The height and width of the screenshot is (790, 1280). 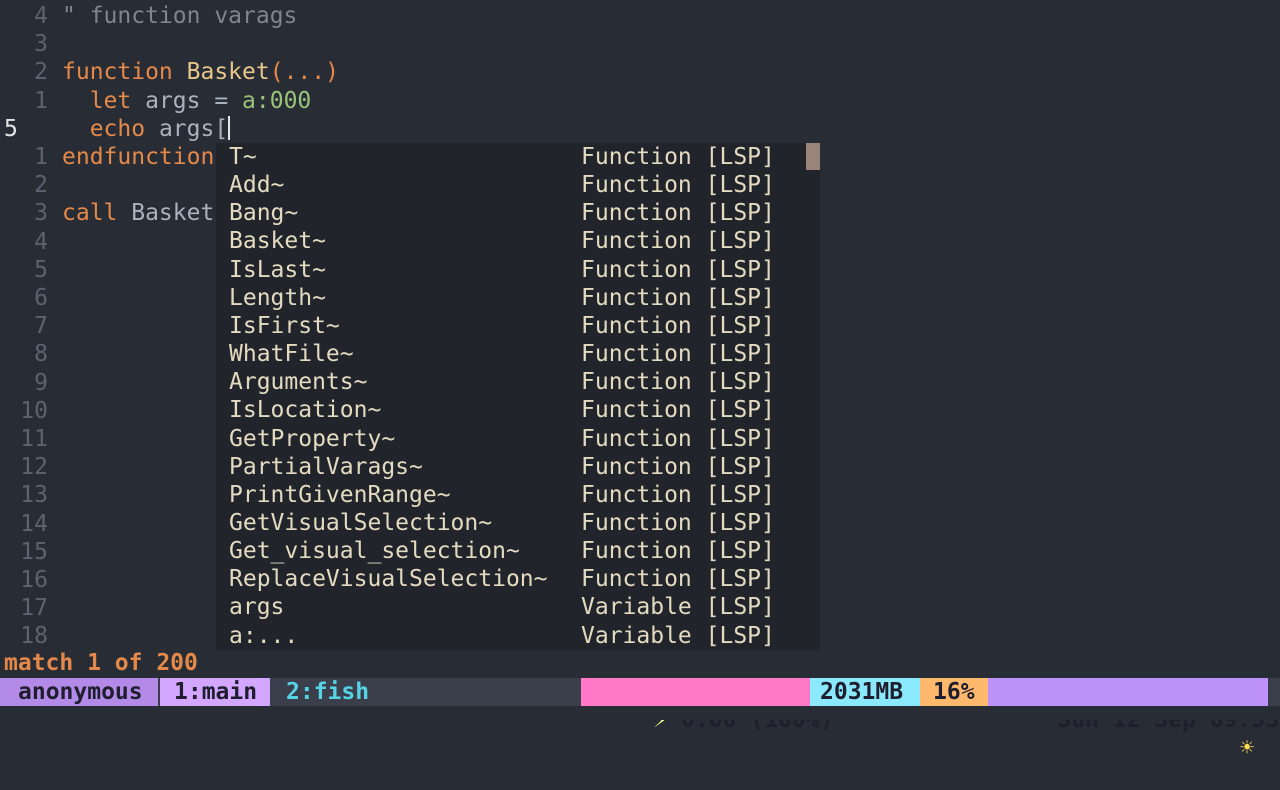 I want to click on line-number: 4, so click(x=41, y=16).